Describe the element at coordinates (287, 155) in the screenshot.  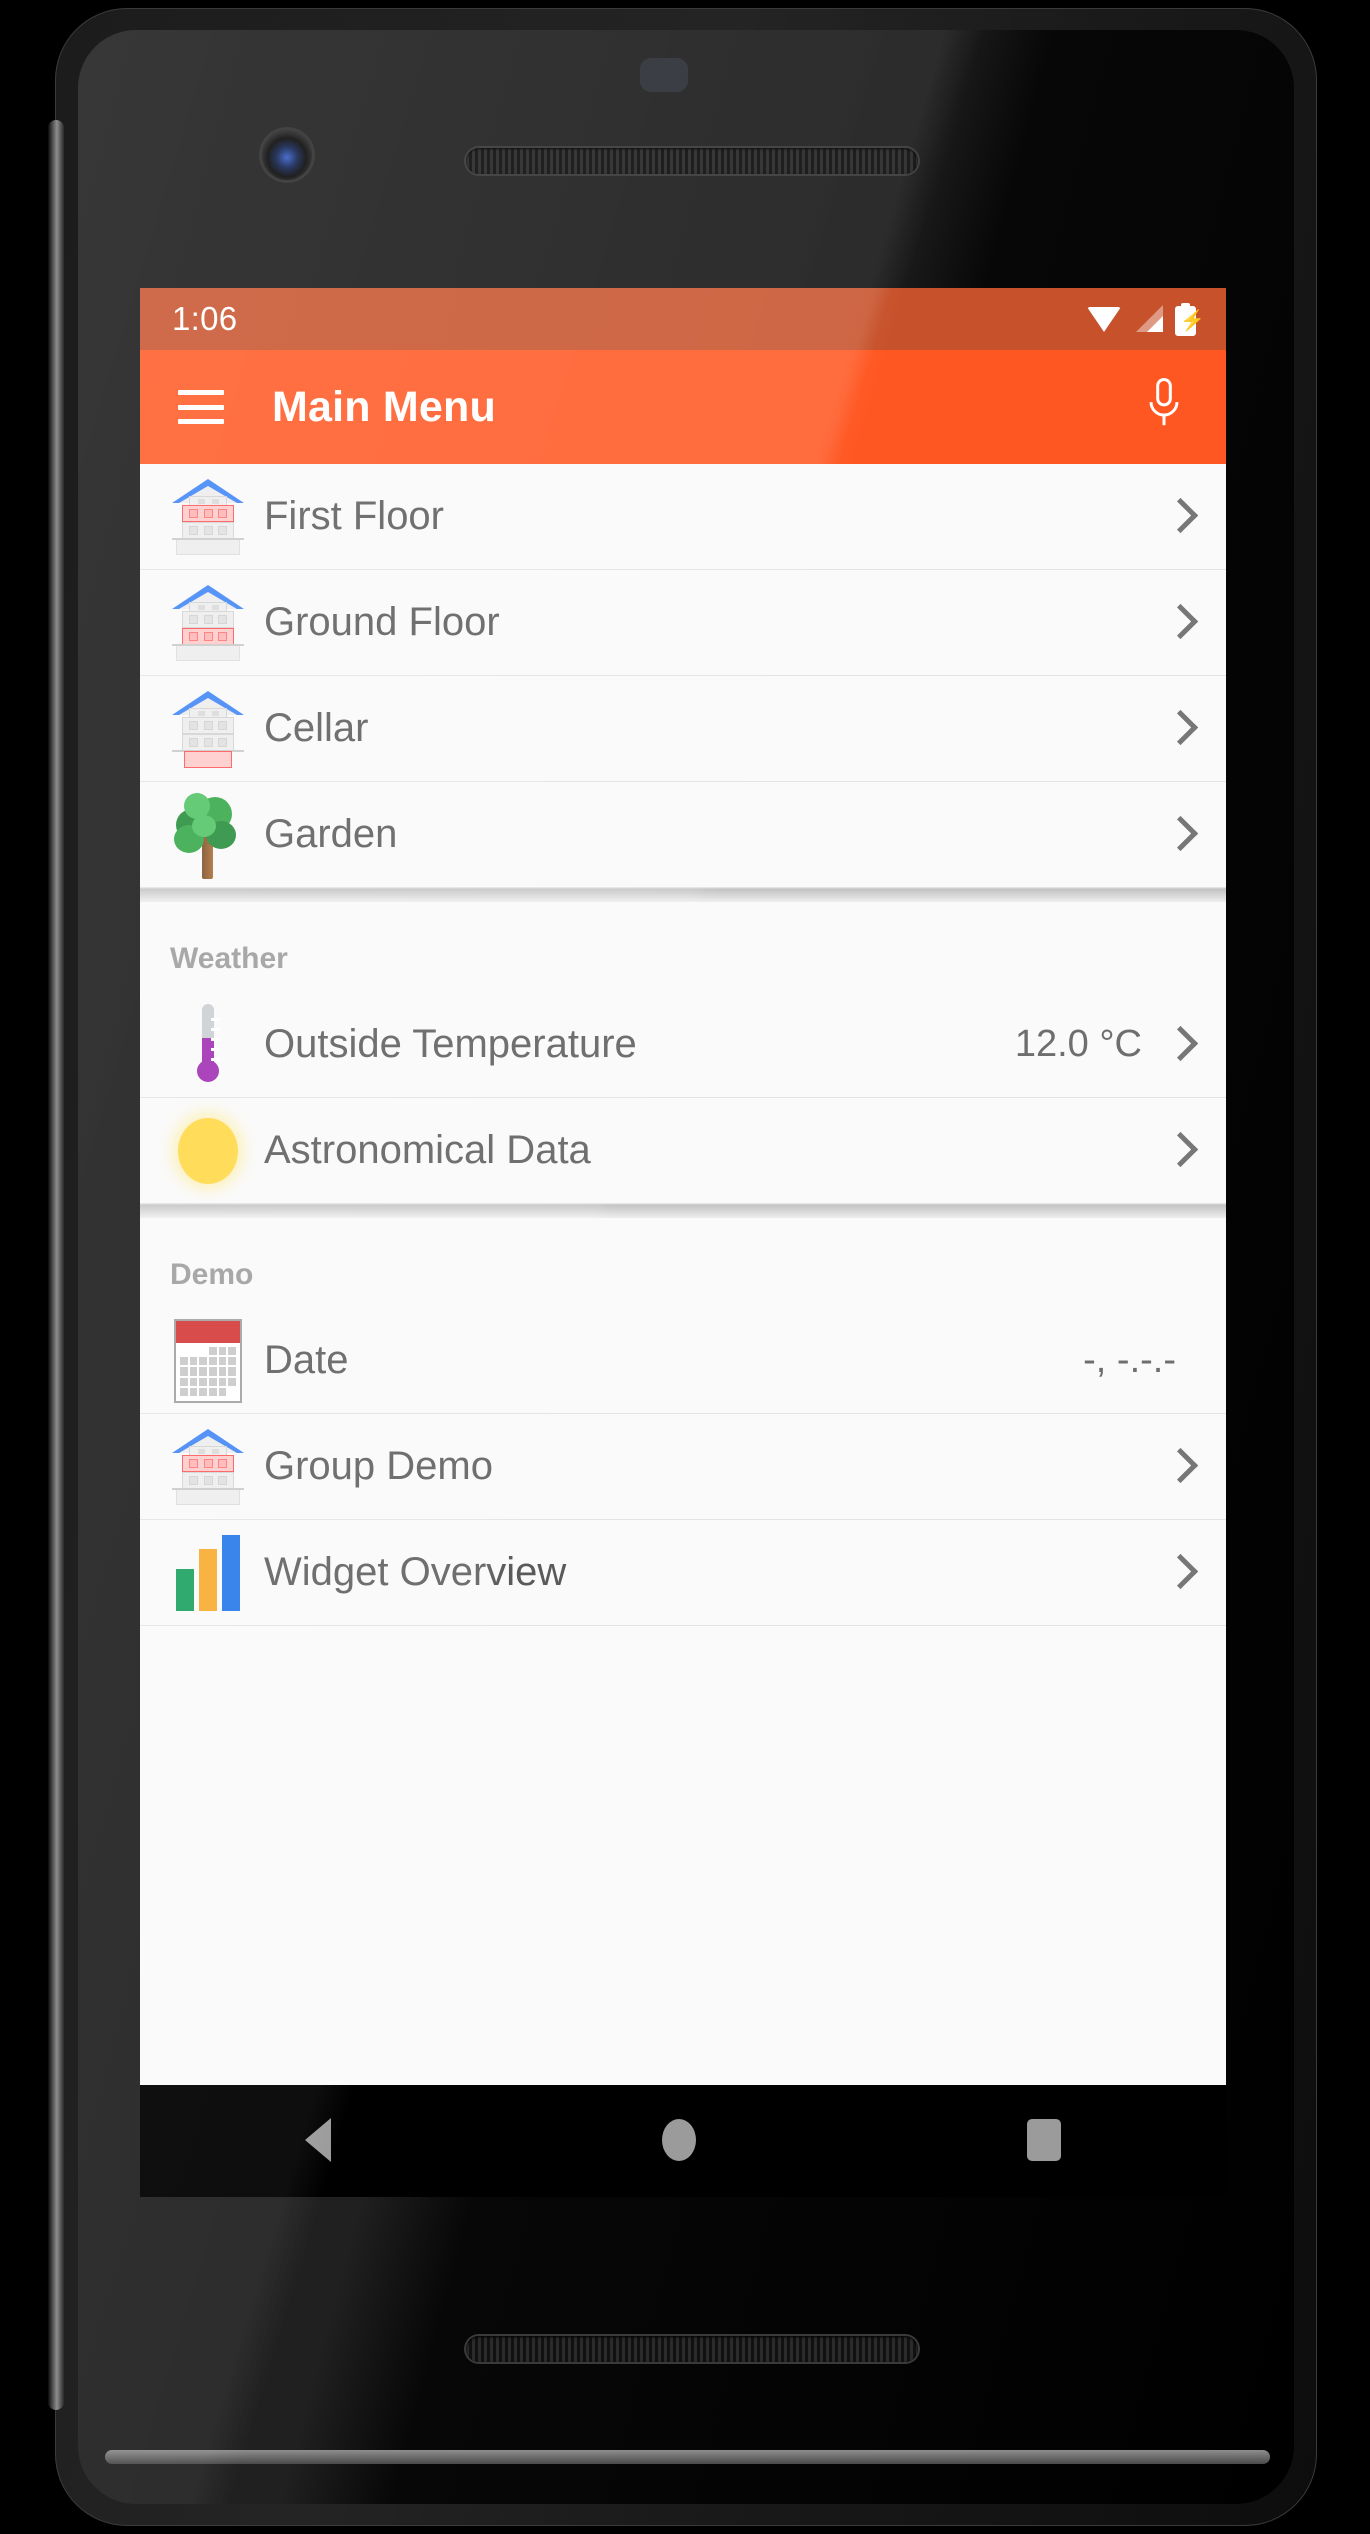
I see `front-camera` at that location.